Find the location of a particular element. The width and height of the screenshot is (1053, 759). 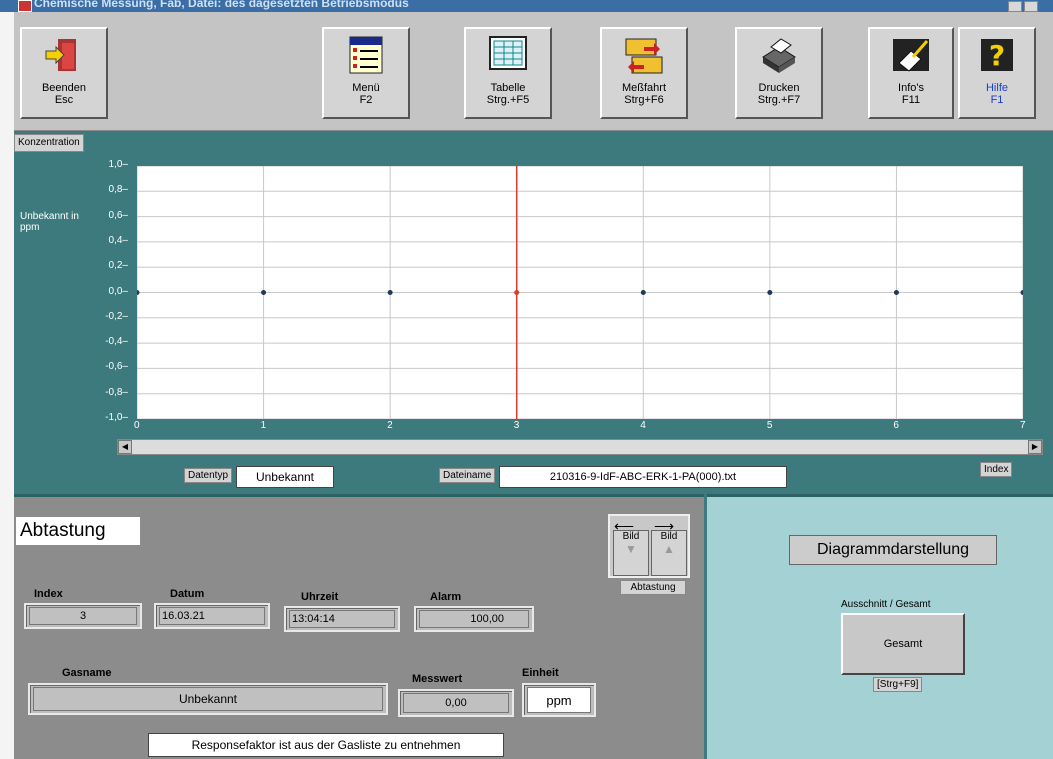

y-tick-label: -0,2– is located at coordinates (116, 316).